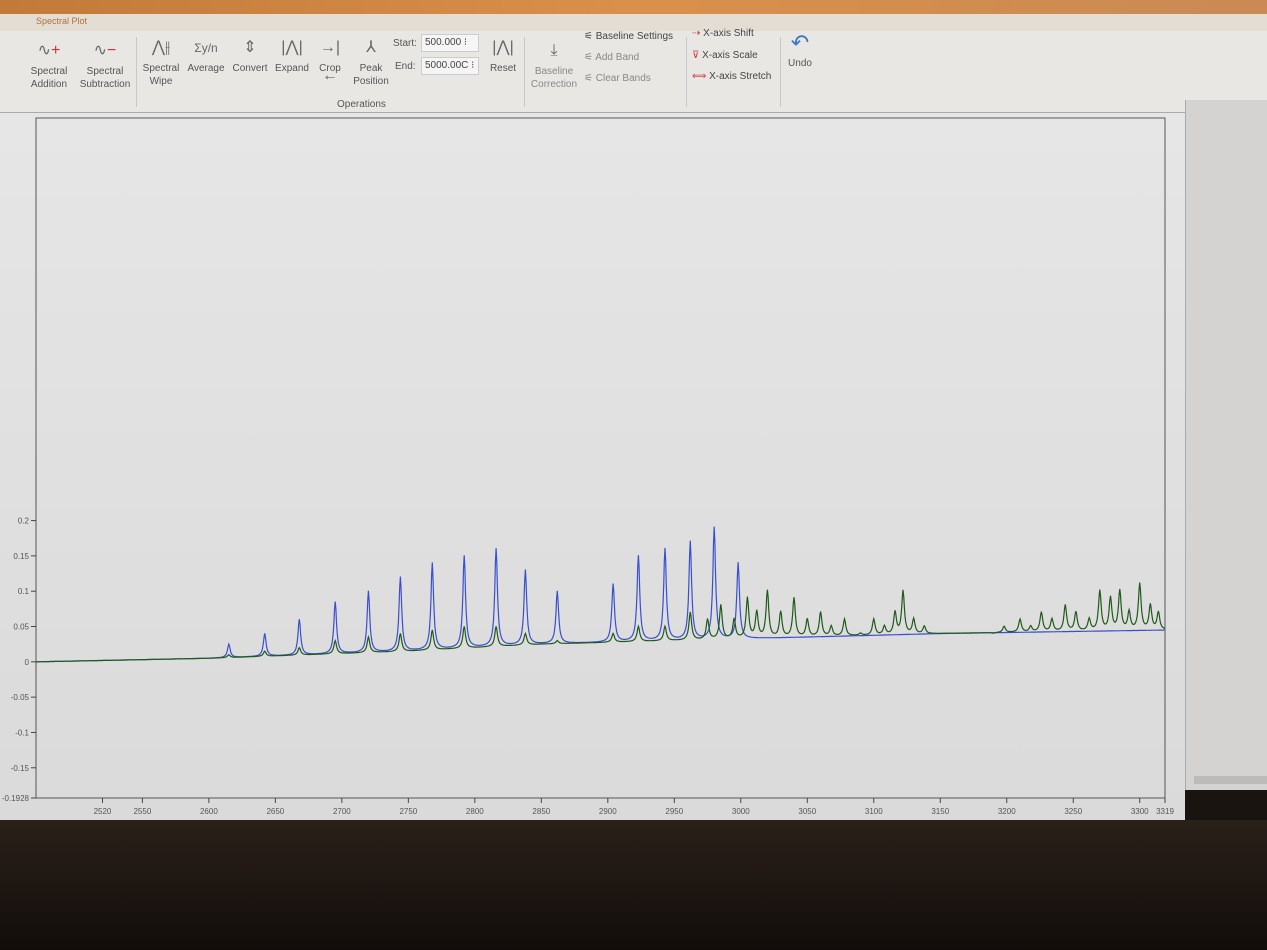  What do you see at coordinates (49, 64) in the screenshot?
I see `spectral-addition-button: ∿+ Spectral Addition` at bounding box center [49, 64].